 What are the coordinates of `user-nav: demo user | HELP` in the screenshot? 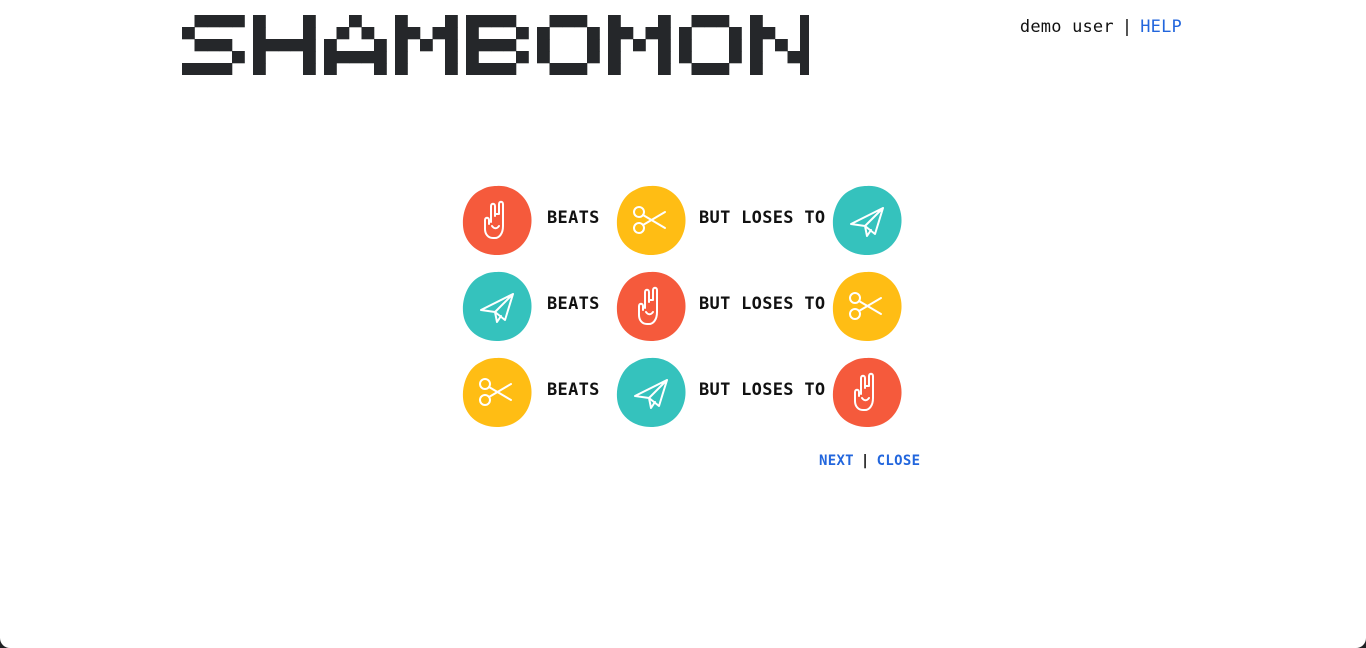 It's located at (1101, 27).